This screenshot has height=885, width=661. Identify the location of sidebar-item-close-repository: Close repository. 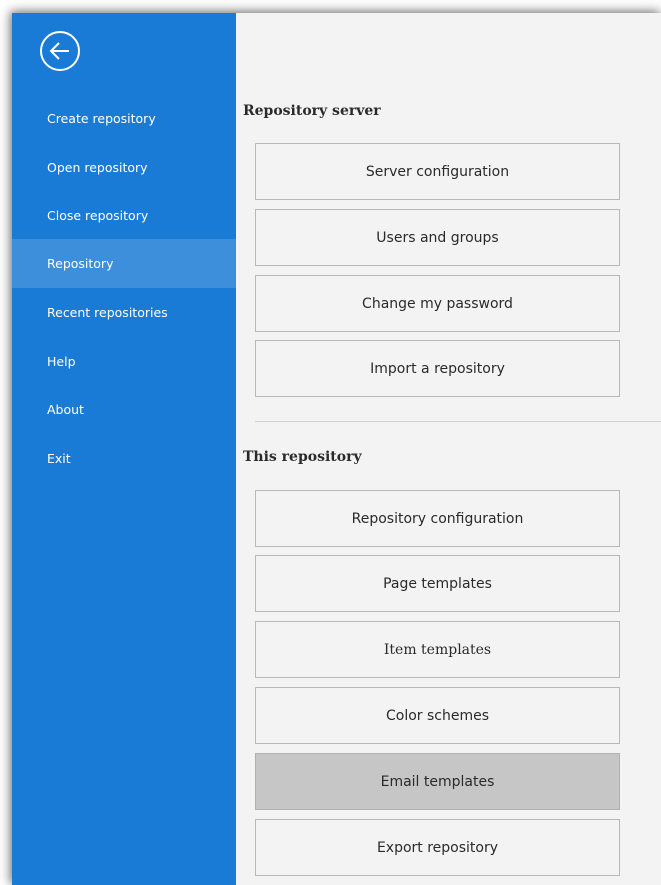
(124, 215).